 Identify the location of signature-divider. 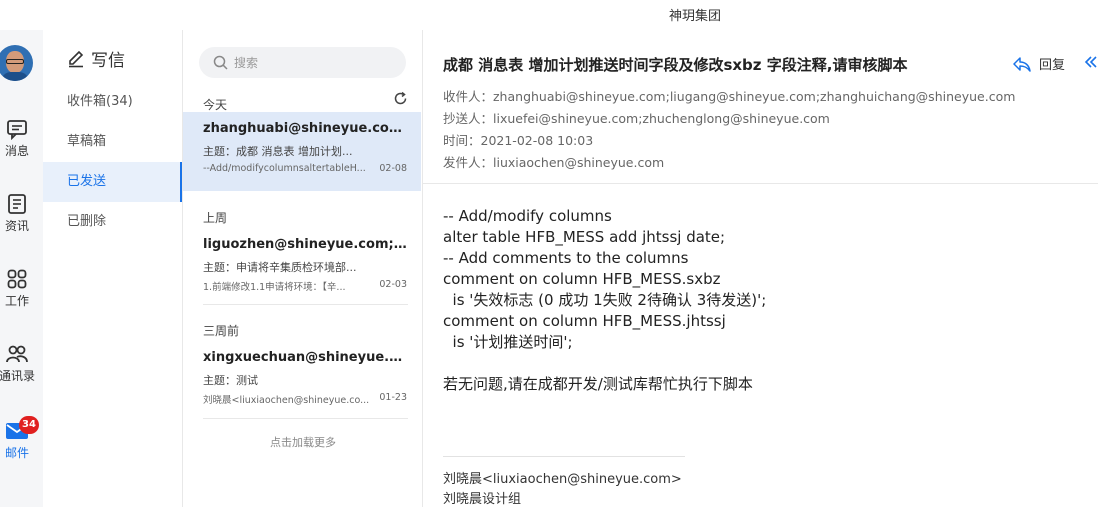
(564, 456).